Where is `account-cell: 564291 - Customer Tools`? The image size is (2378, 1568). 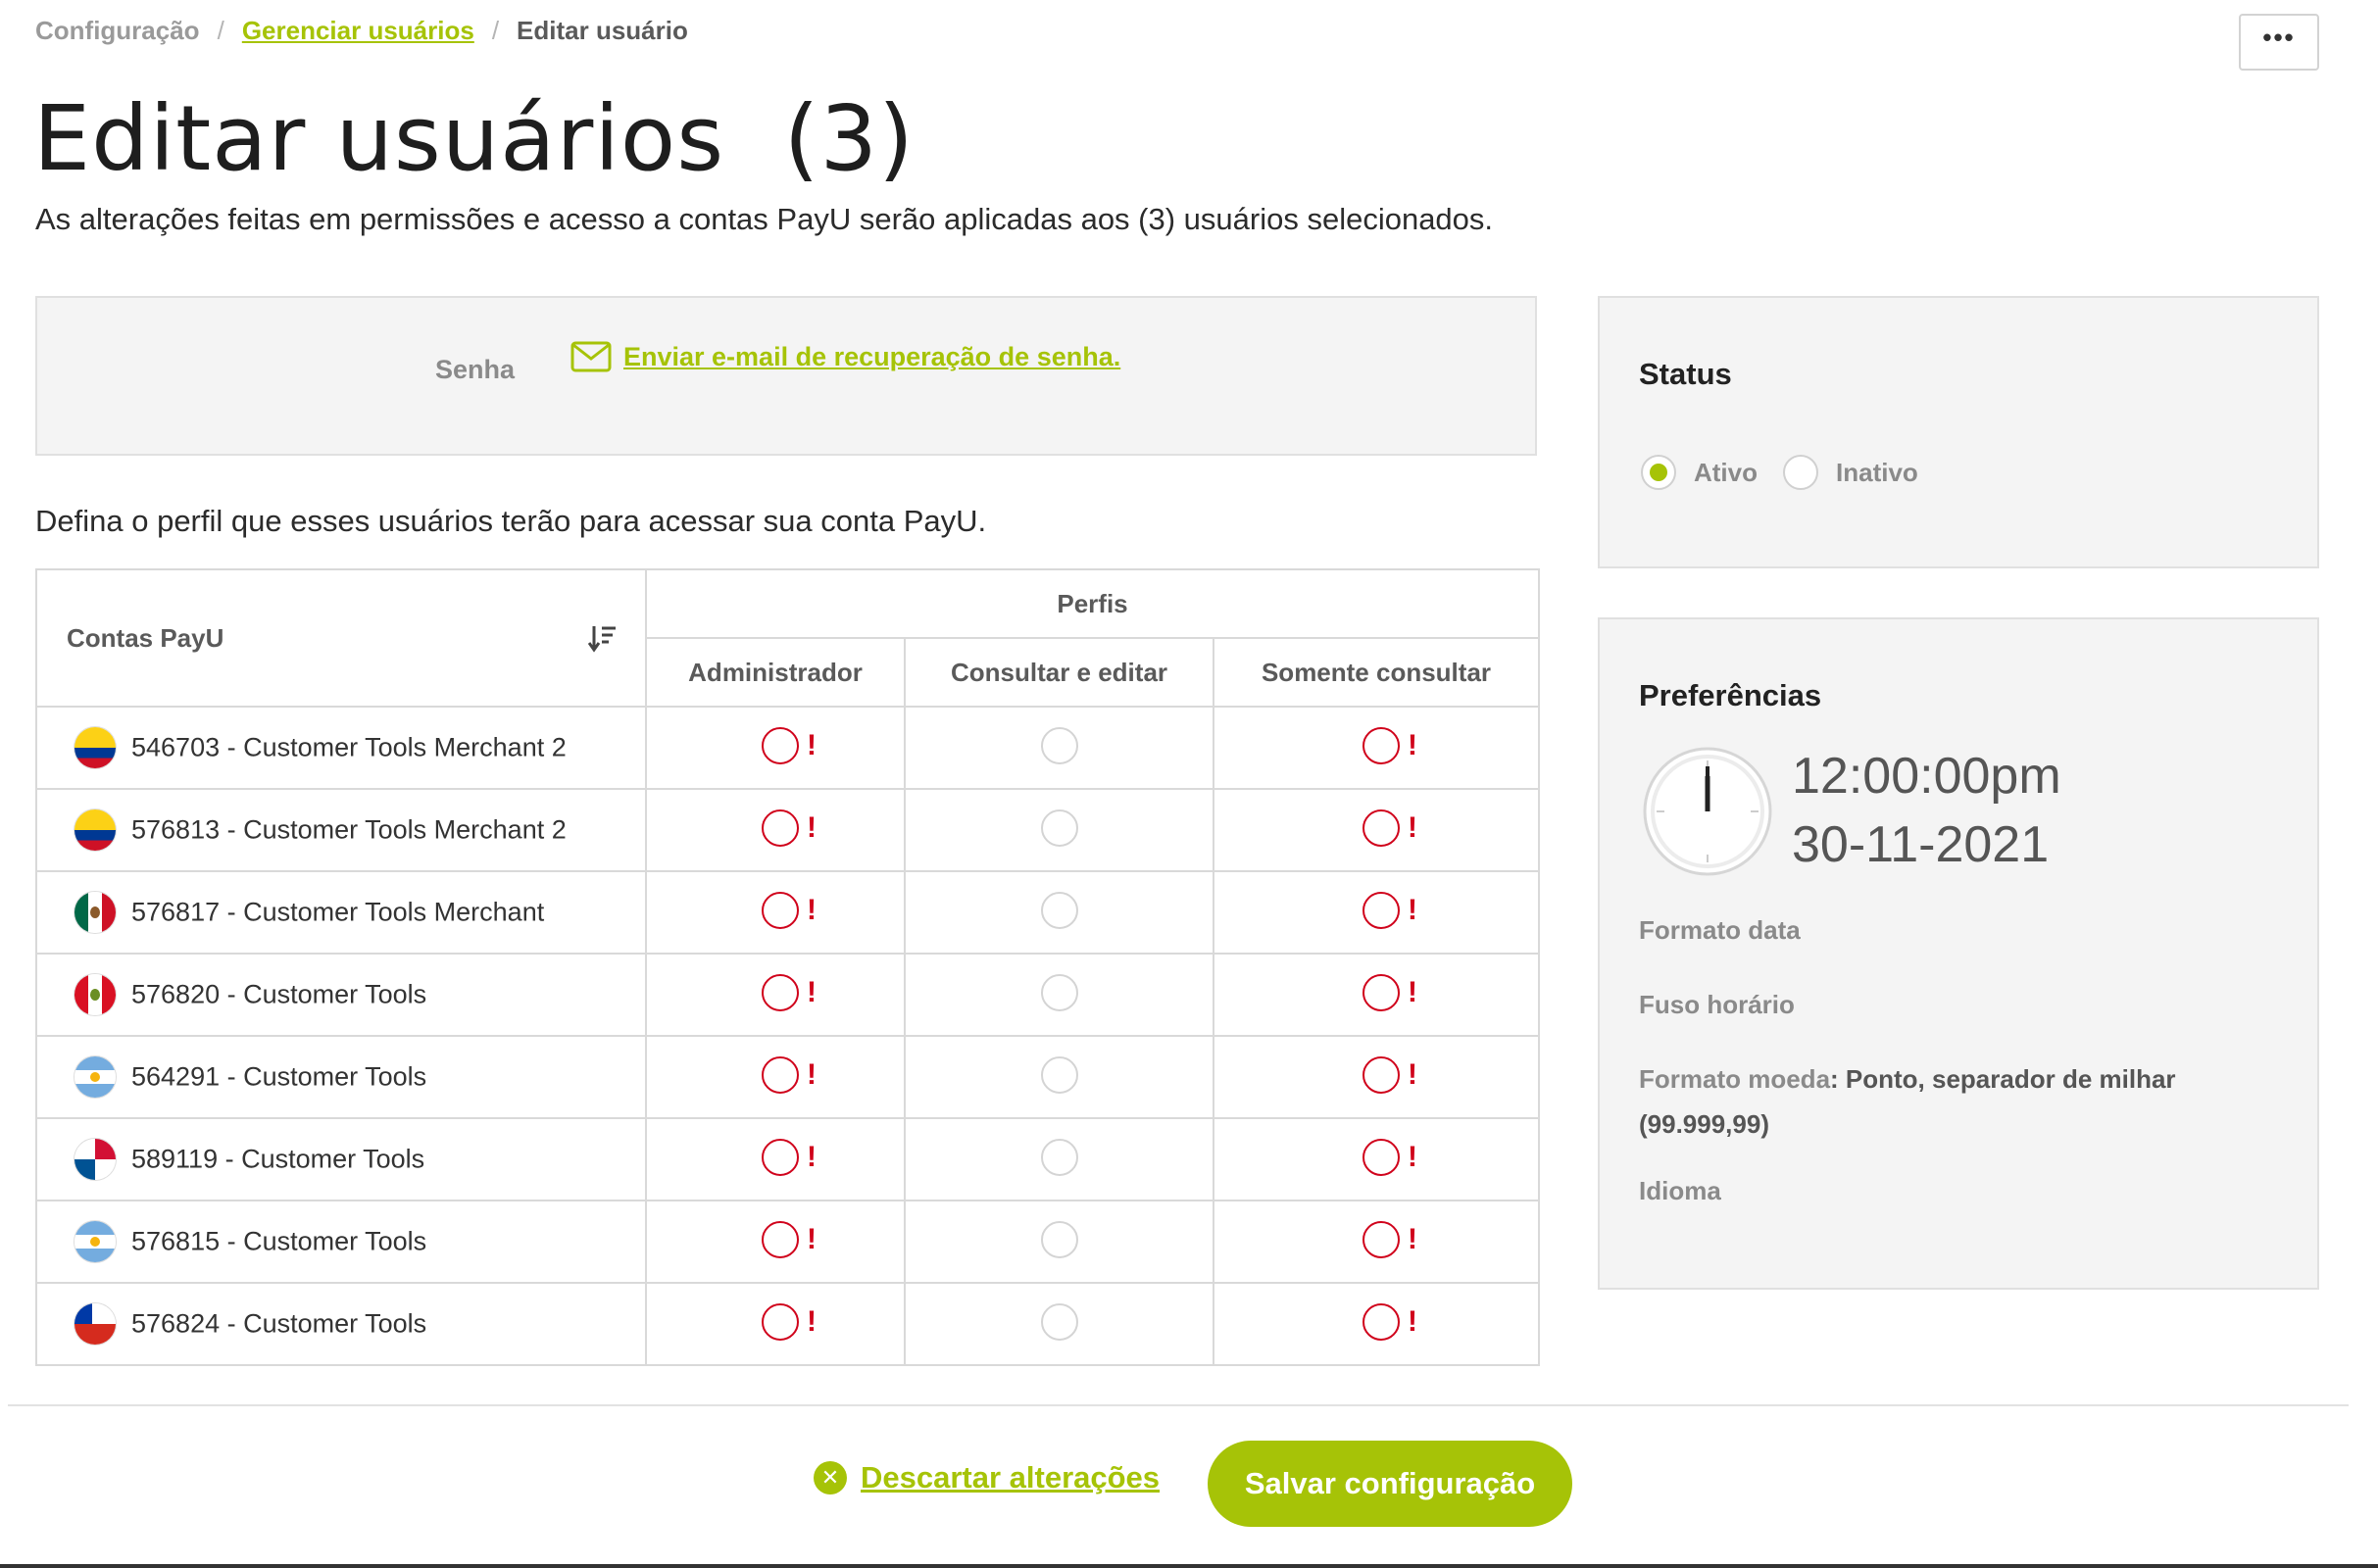 account-cell: 564291 - Customer Tools is located at coordinates (341, 1077).